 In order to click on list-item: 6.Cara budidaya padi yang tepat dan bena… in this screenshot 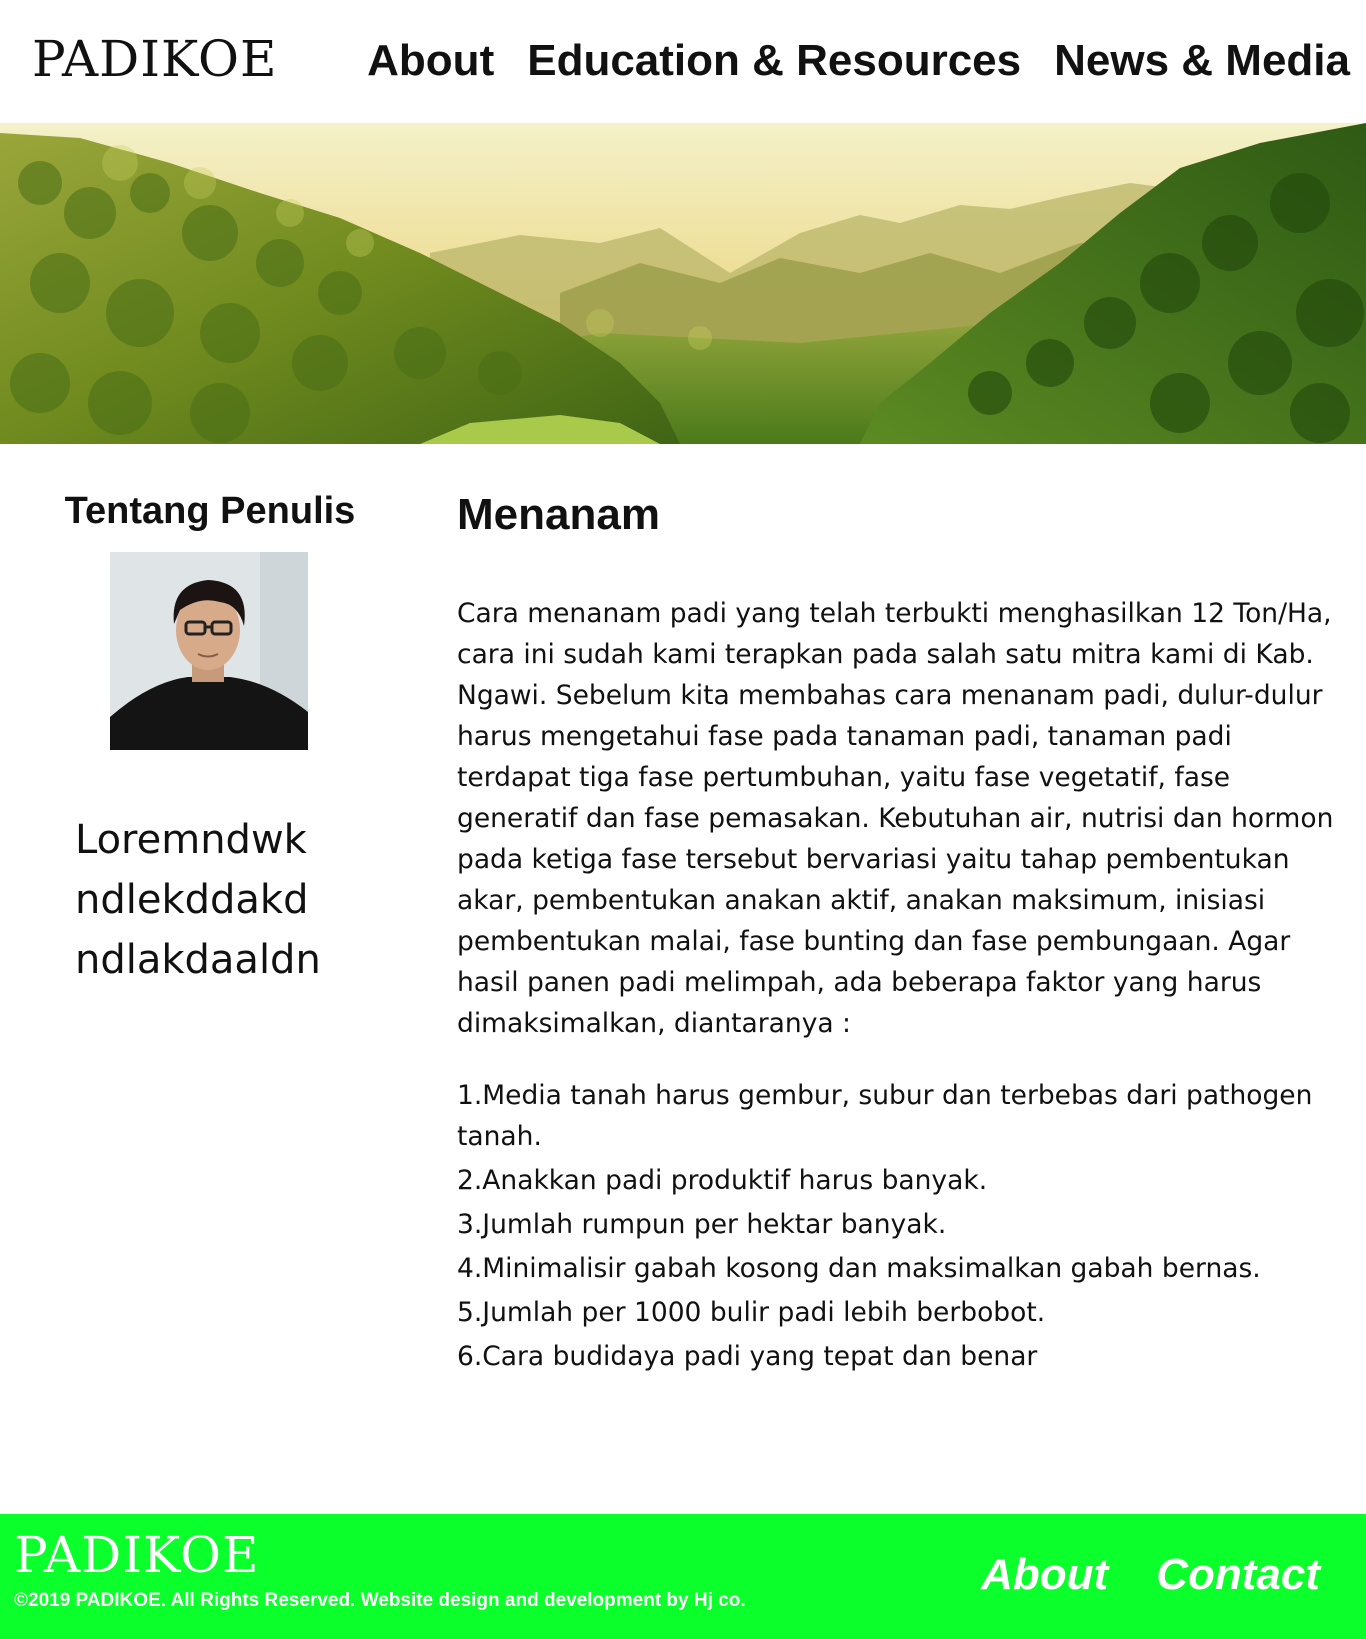, I will do `click(747, 1356)`.